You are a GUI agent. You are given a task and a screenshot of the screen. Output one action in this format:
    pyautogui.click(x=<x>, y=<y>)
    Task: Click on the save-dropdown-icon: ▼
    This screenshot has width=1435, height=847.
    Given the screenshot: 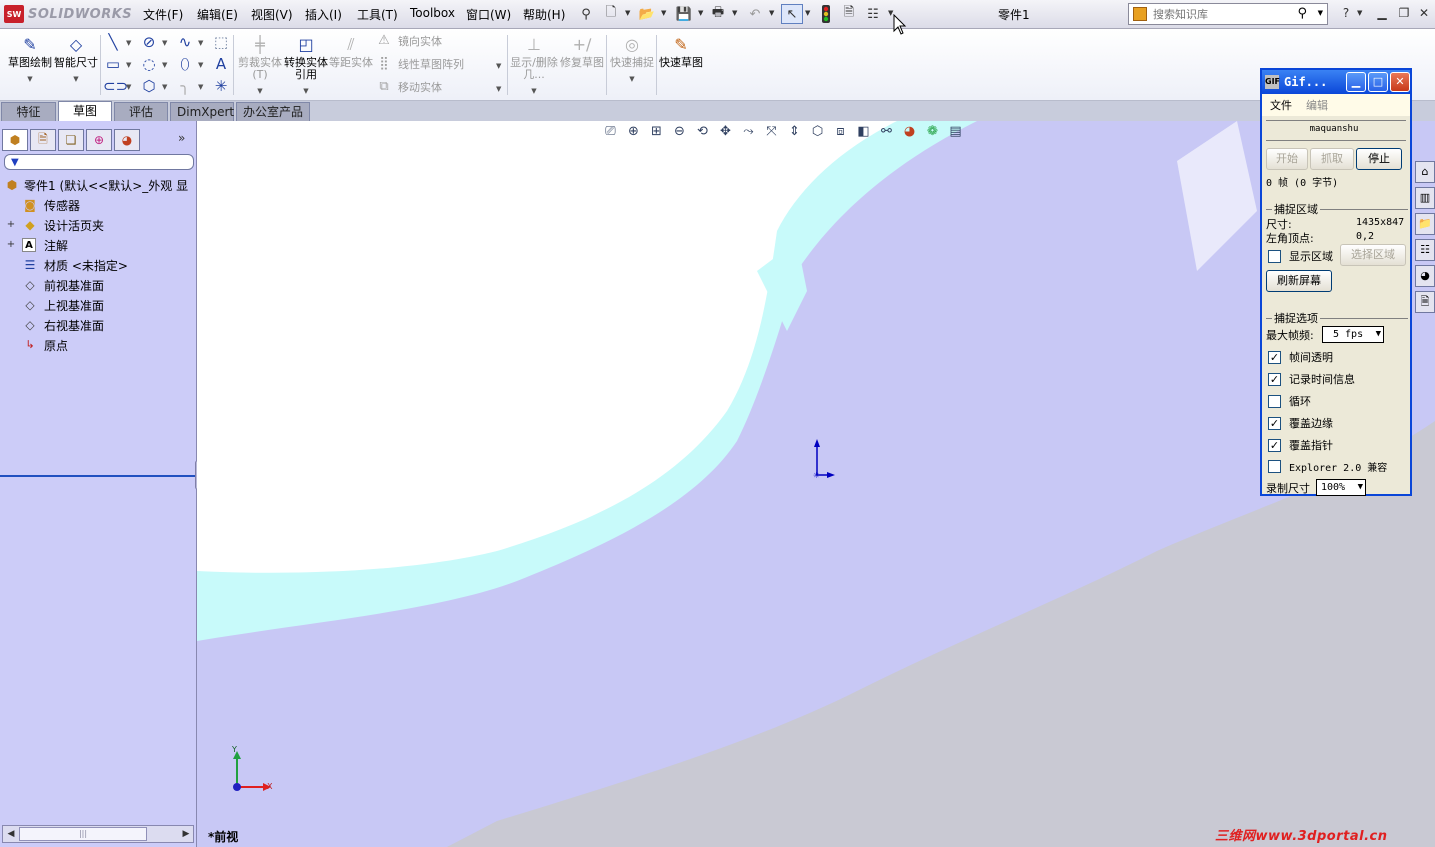 What is the action you would take?
    pyautogui.click(x=700, y=13)
    